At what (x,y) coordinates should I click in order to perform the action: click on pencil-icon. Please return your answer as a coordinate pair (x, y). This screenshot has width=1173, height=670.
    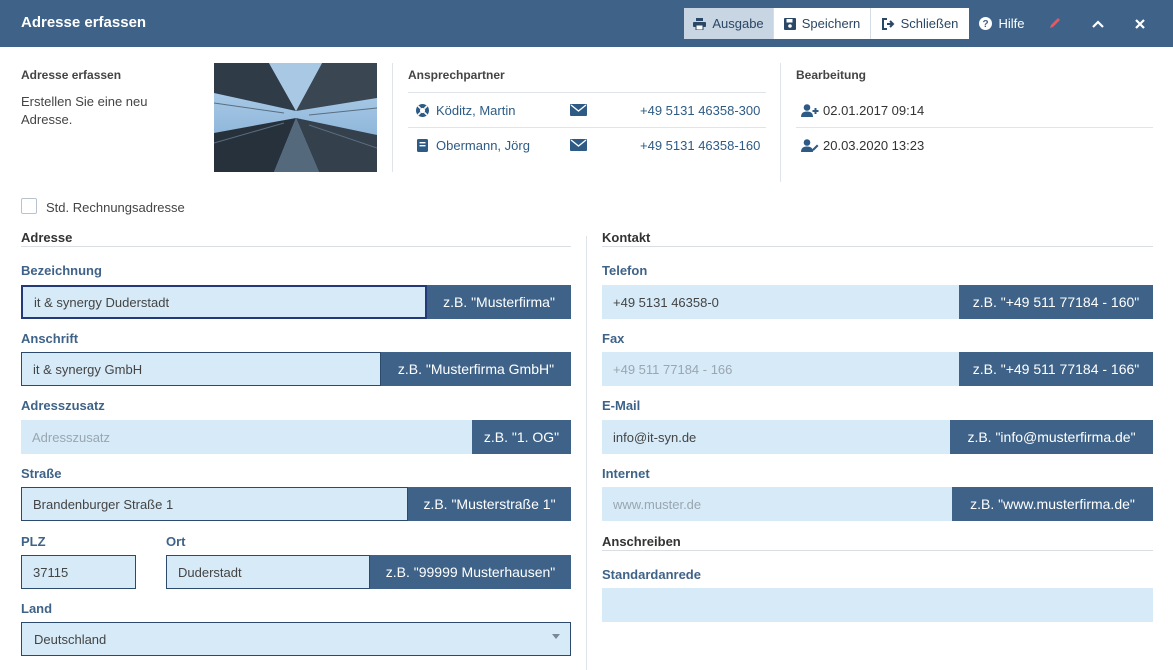
    Looking at the image, I should click on (1054, 23).